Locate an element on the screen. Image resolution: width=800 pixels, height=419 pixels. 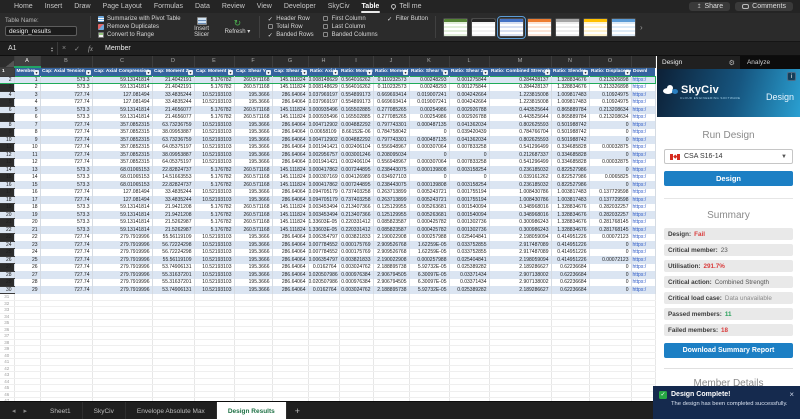
cell: 0.208095034 is located at coordinates (391, 155).